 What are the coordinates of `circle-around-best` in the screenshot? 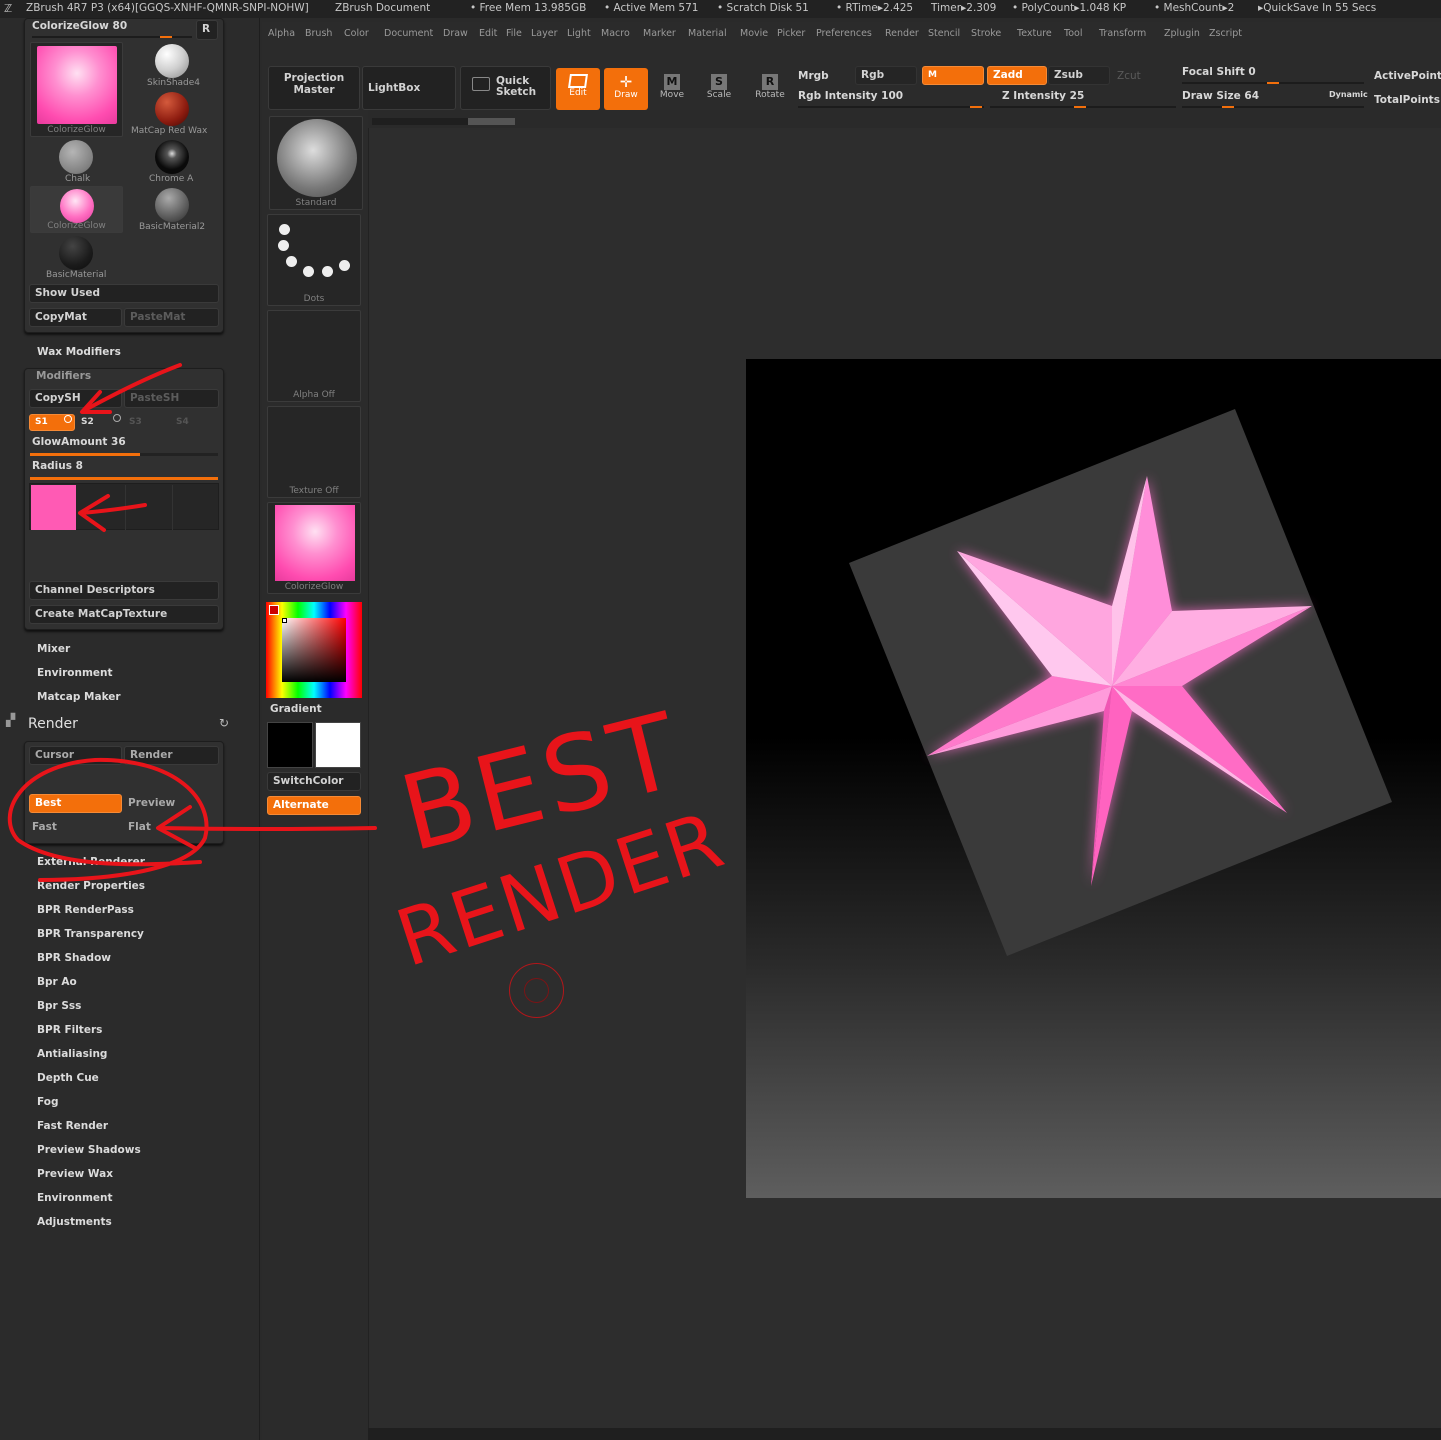 It's located at (108, 819).